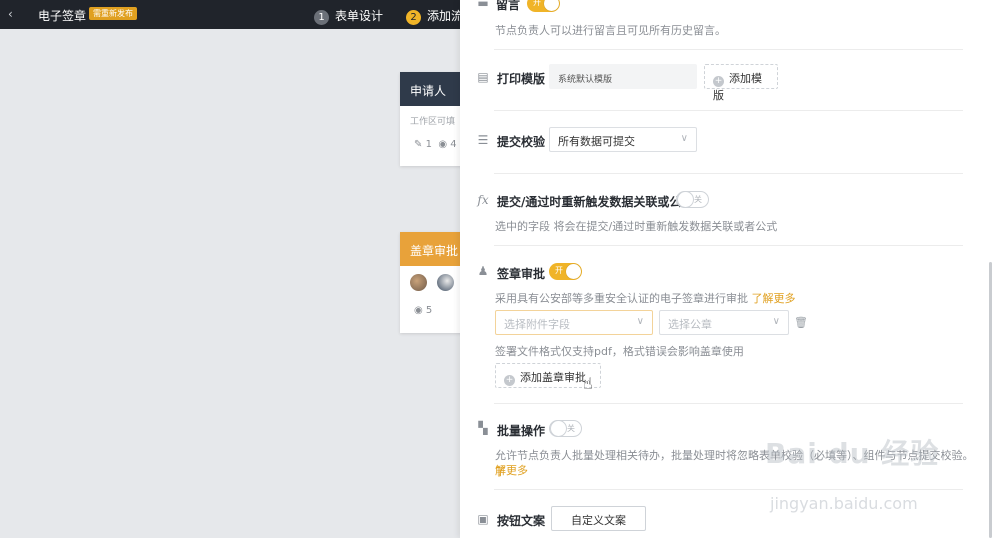 The height and width of the screenshot is (538, 995). What do you see at coordinates (598, 518) in the screenshot?
I see `custom-text-button: 自定义文案` at bounding box center [598, 518].